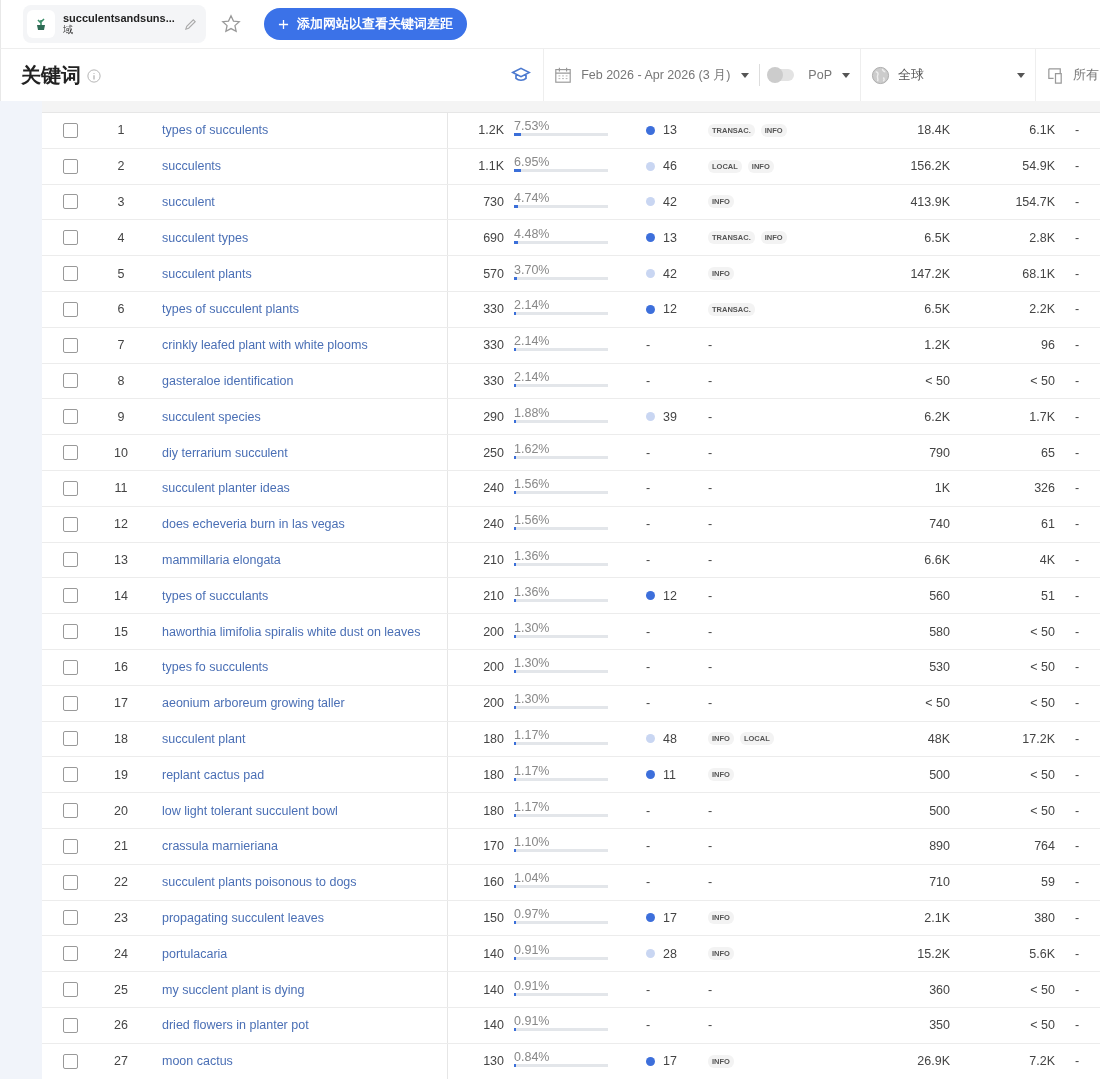  Describe the element at coordinates (243, 917) in the screenshot. I see `keyword-link: propagating succulent leaves` at that location.